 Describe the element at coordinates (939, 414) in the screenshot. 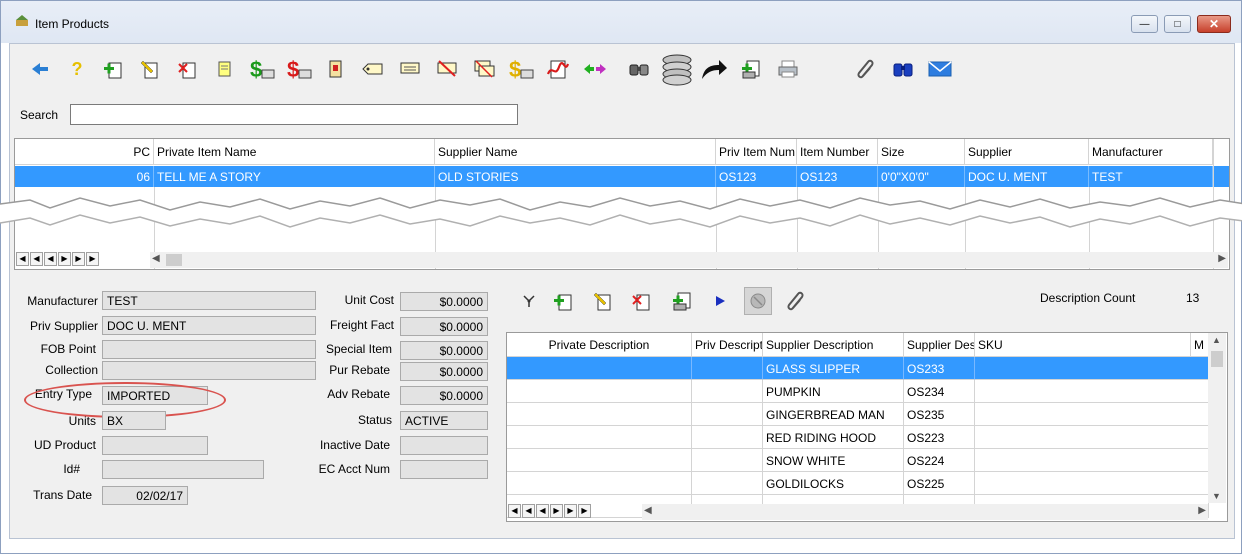

I see `table-cell: OS235` at that location.